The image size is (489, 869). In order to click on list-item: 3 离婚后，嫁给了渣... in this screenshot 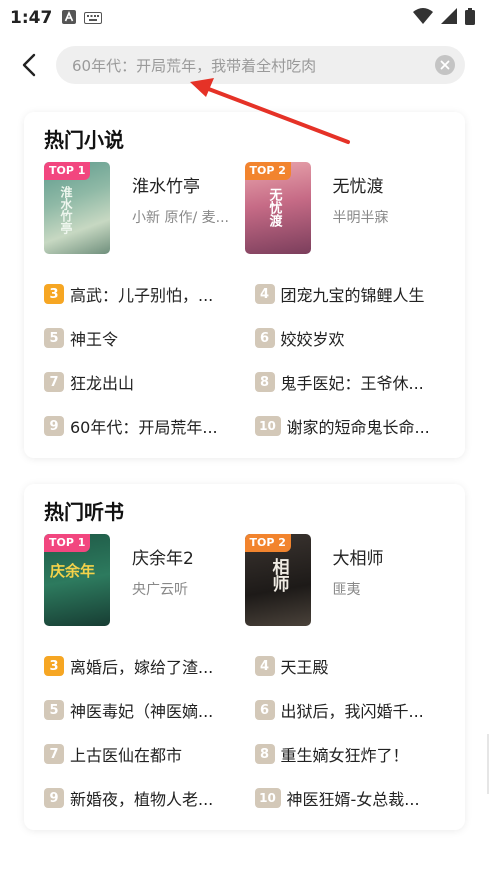, I will do `click(139, 666)`.